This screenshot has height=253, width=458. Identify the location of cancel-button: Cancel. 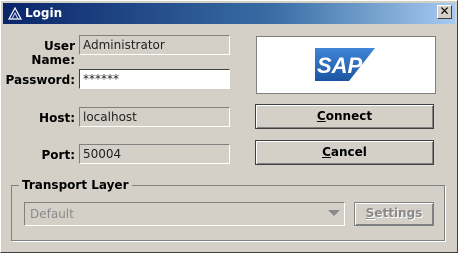
(344, 152).